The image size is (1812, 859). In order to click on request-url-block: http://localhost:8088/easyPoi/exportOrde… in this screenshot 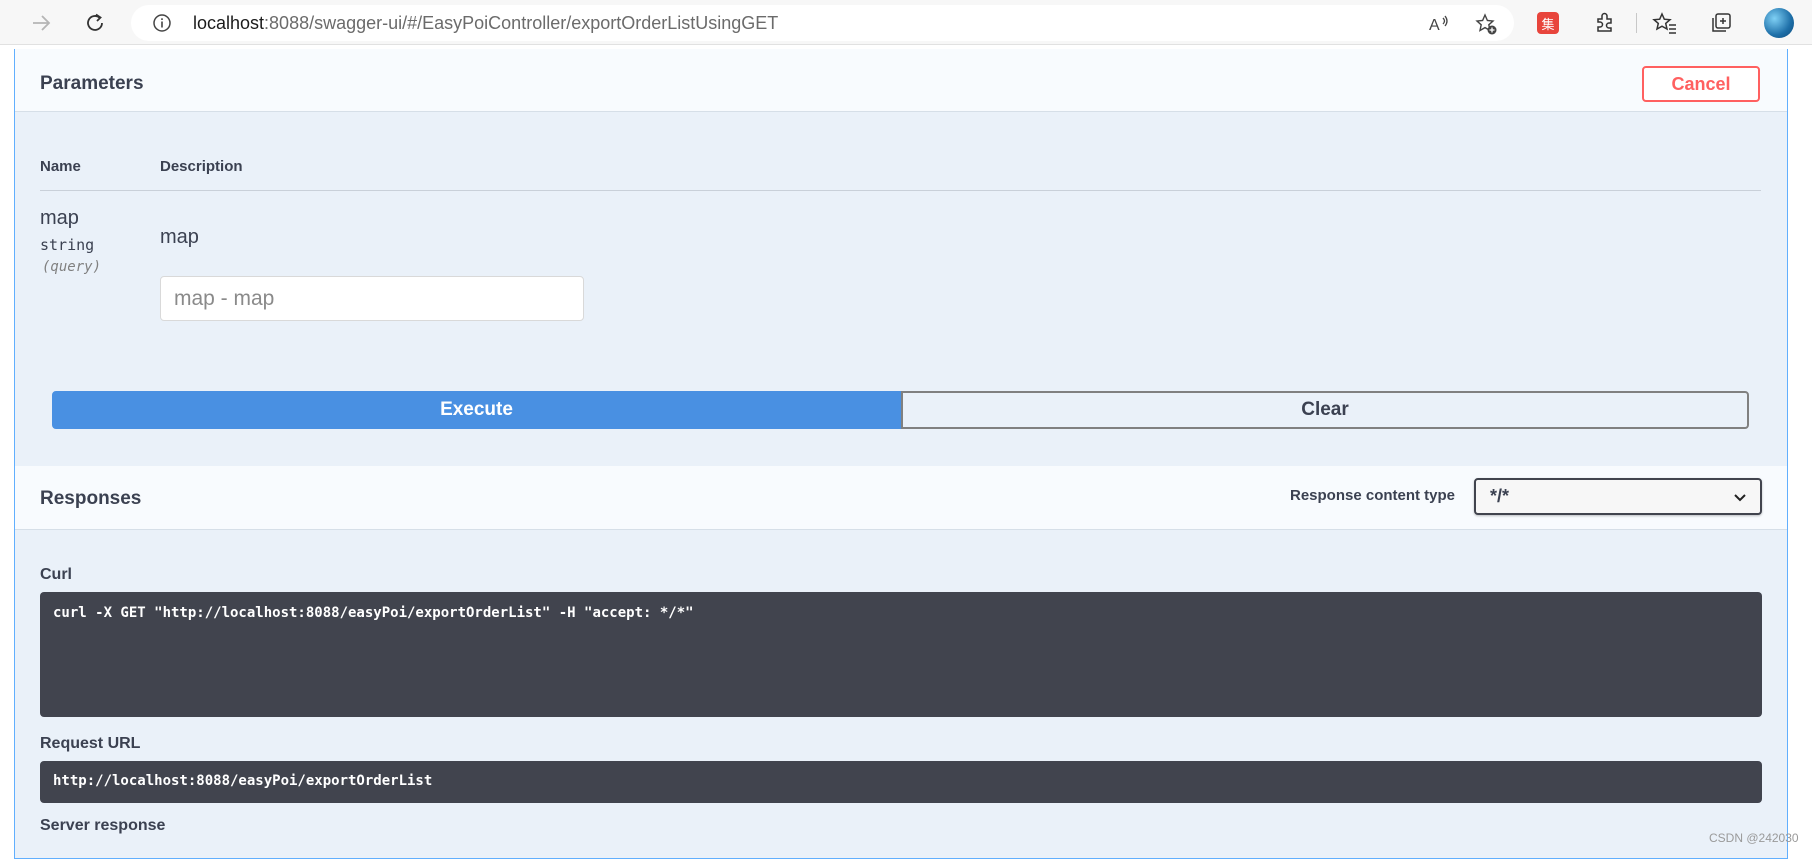, I will do `click(901, 782)`.